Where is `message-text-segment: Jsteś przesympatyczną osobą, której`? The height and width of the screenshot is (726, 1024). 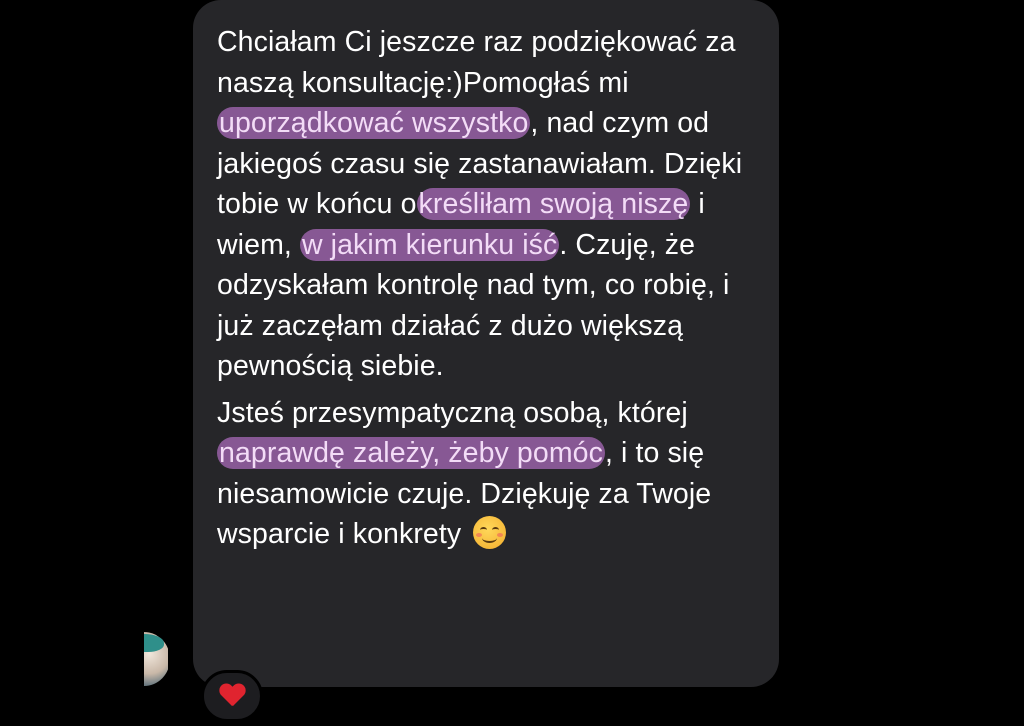
message-text-segment: Jsteś przesympatyczną osobą, której is located at coordinates (452, 412).